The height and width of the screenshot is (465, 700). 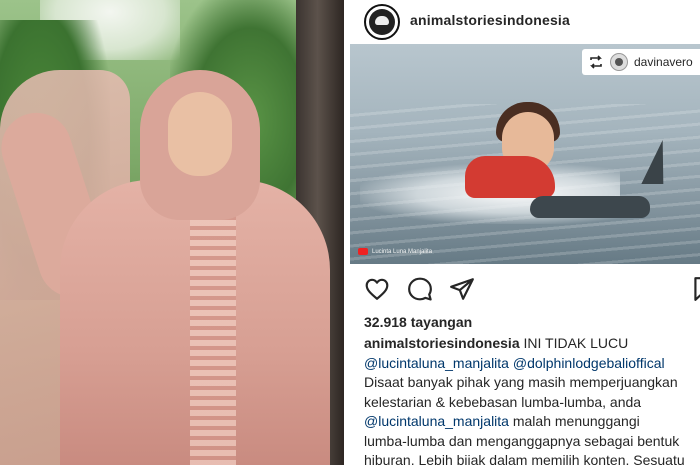 What do you see at coordinates (576, 343) in the screenshot?
I see `caption-headline: INI TIDAK LUCU` at bounding box center [576, 343].